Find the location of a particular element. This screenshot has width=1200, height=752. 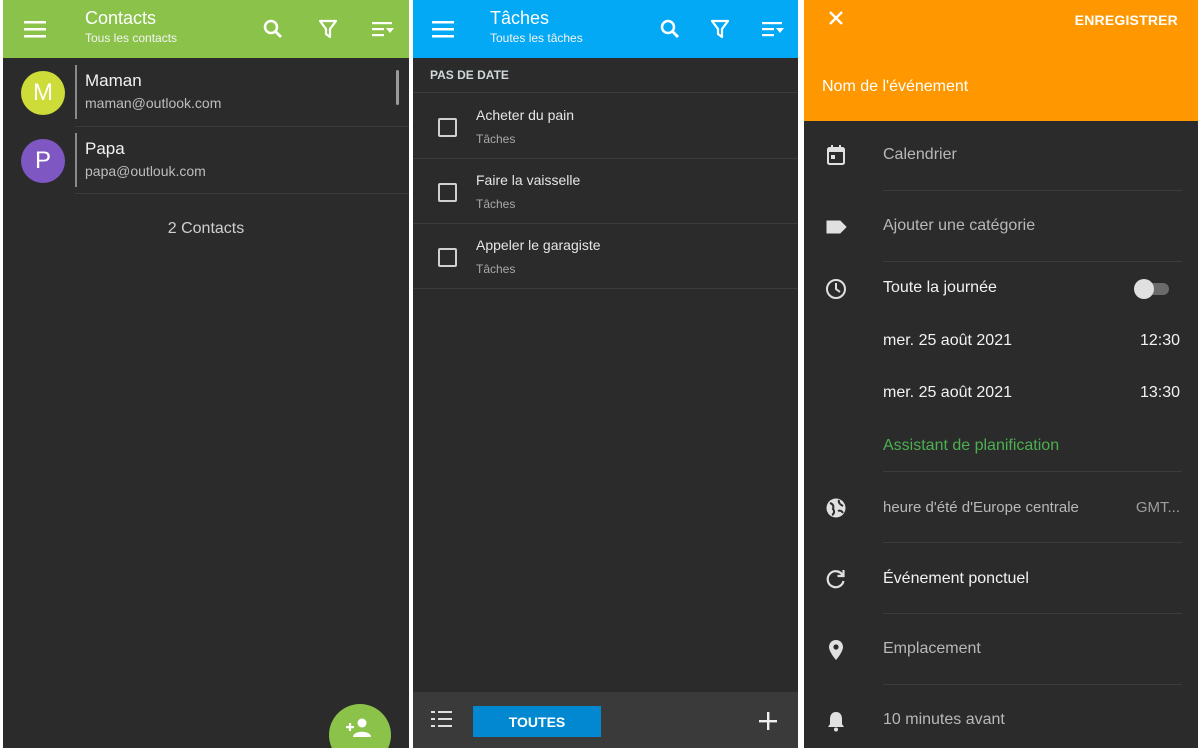

timezone-field: heure d'été d'Europe centrale is located at coordinates (981, 507).